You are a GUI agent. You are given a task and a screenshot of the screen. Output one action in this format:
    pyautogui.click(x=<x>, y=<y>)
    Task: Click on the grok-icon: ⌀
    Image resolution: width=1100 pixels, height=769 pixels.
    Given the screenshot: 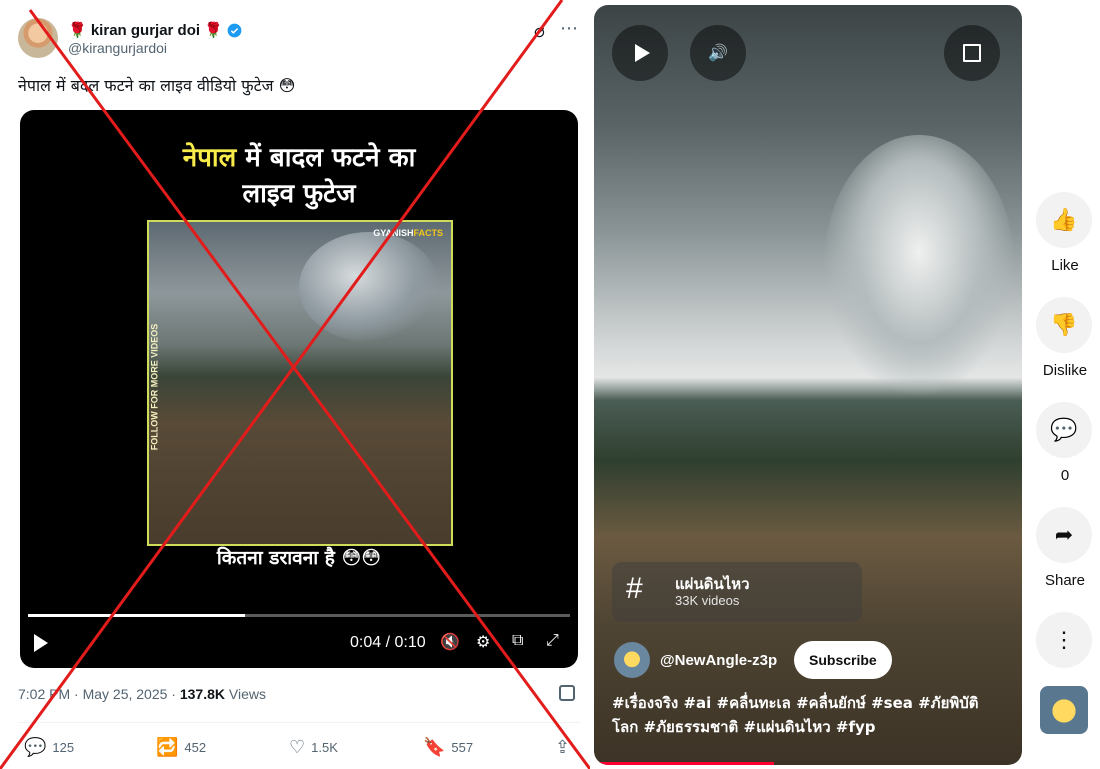 What is the action you would take?
    pyautogui.click(x=539, y=31)
    